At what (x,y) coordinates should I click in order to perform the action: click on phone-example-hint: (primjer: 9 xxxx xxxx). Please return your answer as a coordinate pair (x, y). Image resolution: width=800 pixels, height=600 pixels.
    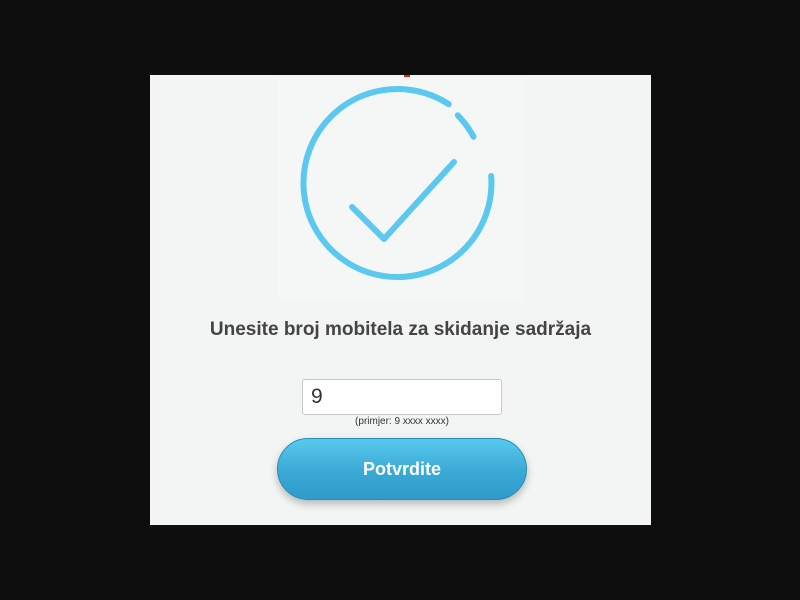
    Looking at the image, I should click on (402, 421).